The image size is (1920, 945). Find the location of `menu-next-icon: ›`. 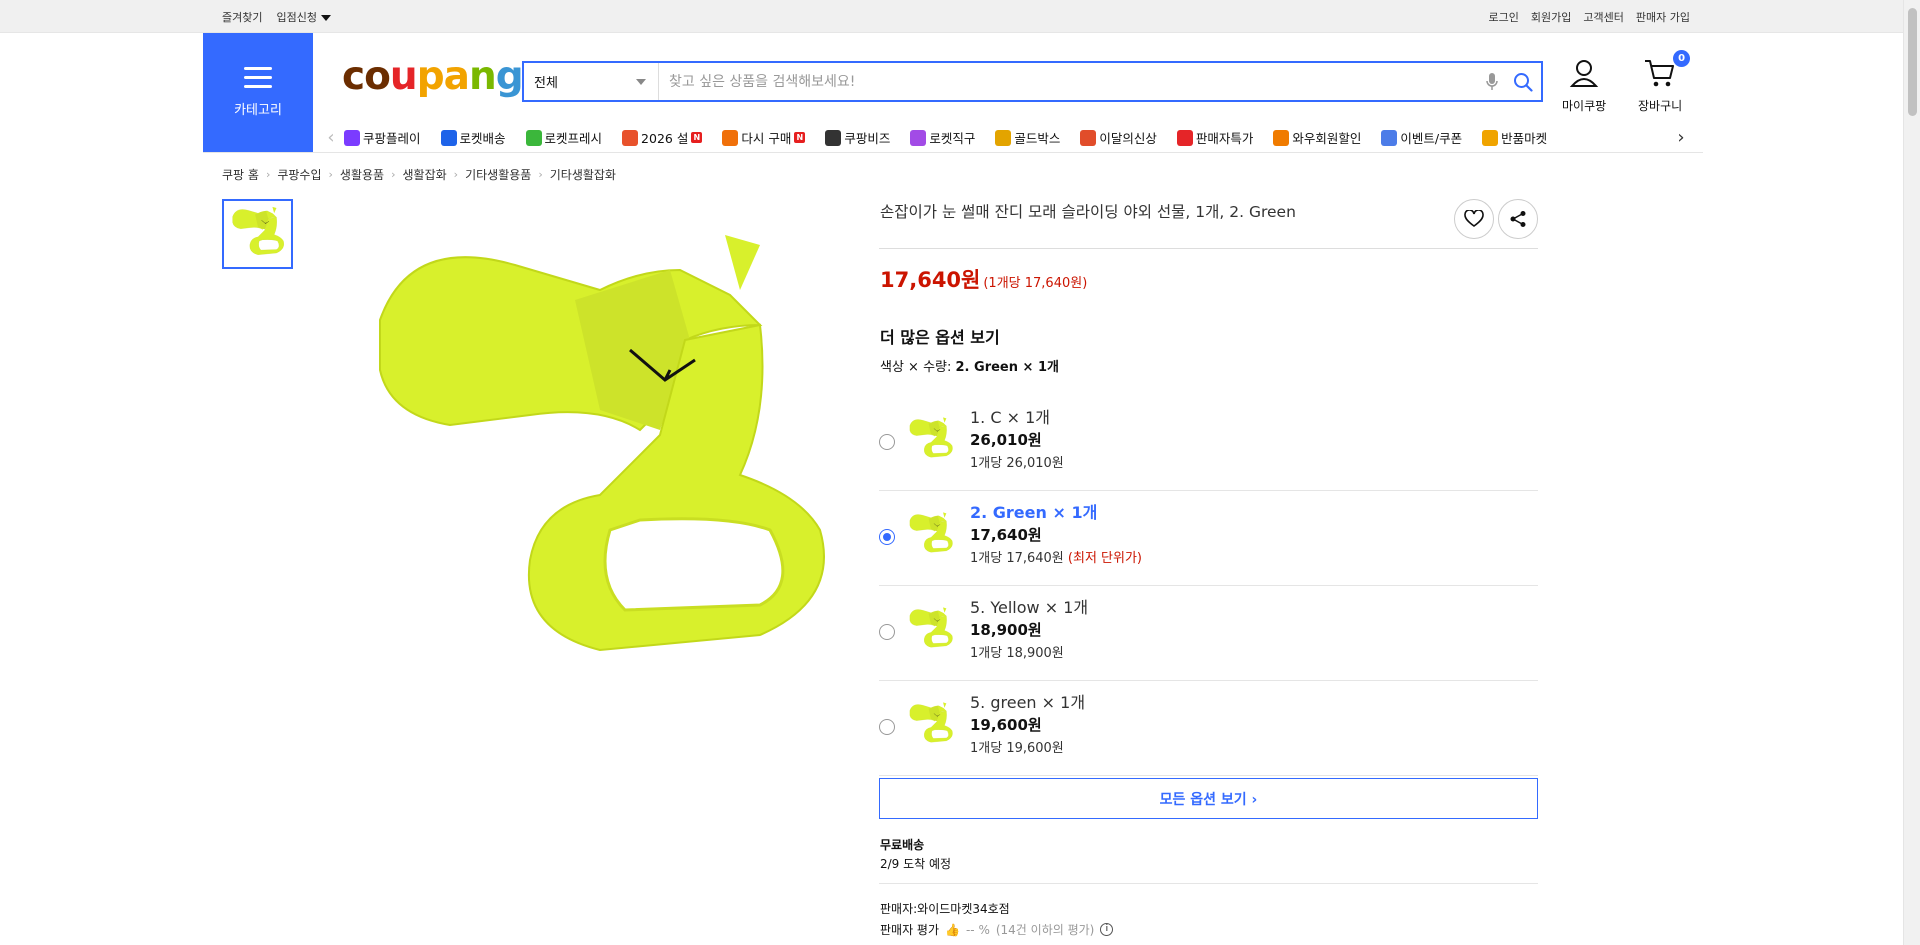

menu-next-icon: › is located at coordinates (1681, 137).